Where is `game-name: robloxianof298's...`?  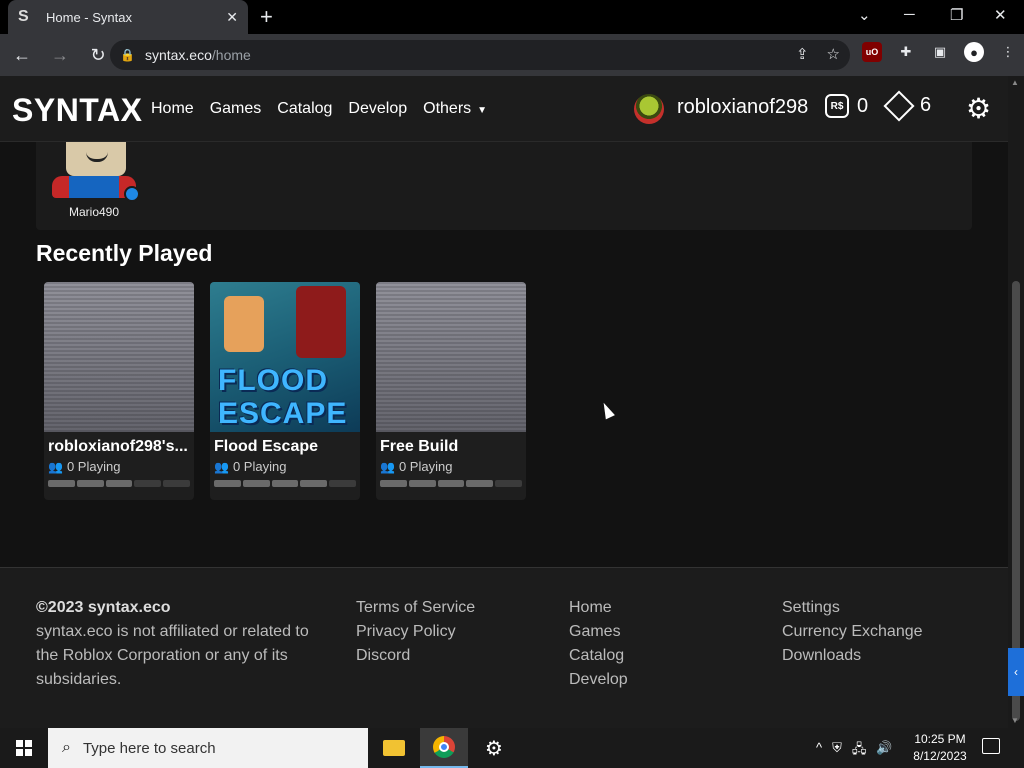 game-name: robloxianof298's... is located at coordinates (118, 446).